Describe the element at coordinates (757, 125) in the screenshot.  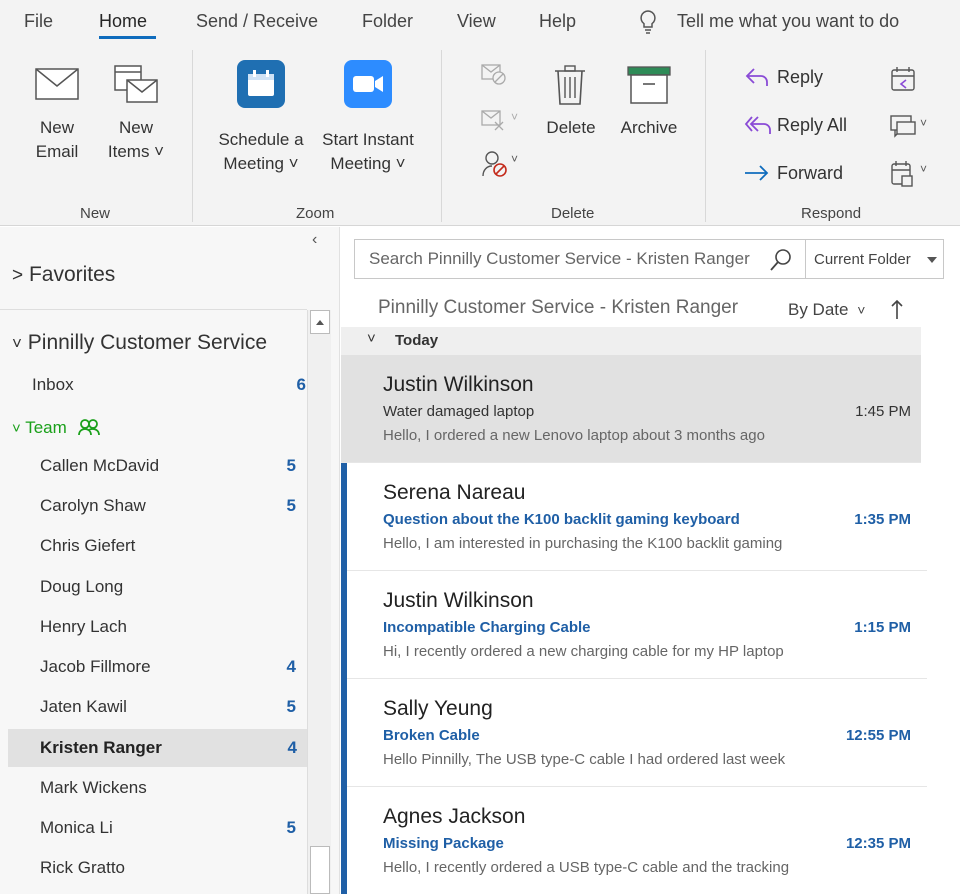
I see `reply-all-icon` at that location.